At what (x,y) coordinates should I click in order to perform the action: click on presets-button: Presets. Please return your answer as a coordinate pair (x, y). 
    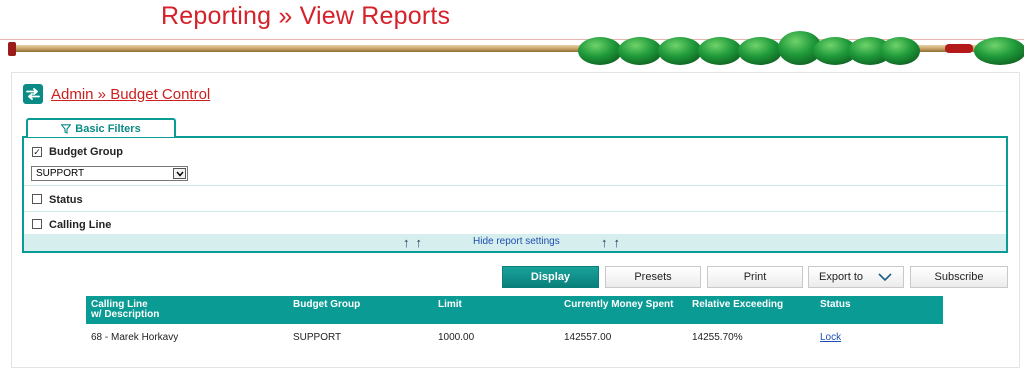
    Looking at the image, I should click on (653, 277).